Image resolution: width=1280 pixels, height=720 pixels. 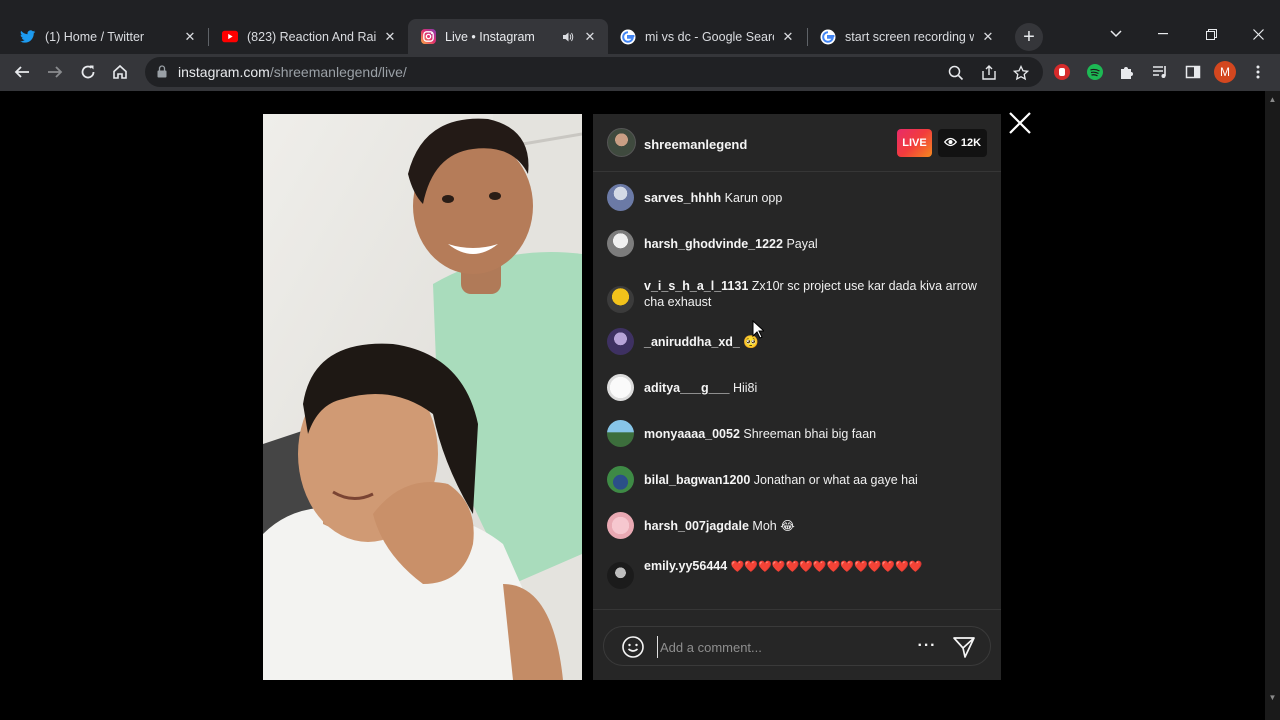 I want to click on comment-username: aditya___g___, so click(x=686, y=388).